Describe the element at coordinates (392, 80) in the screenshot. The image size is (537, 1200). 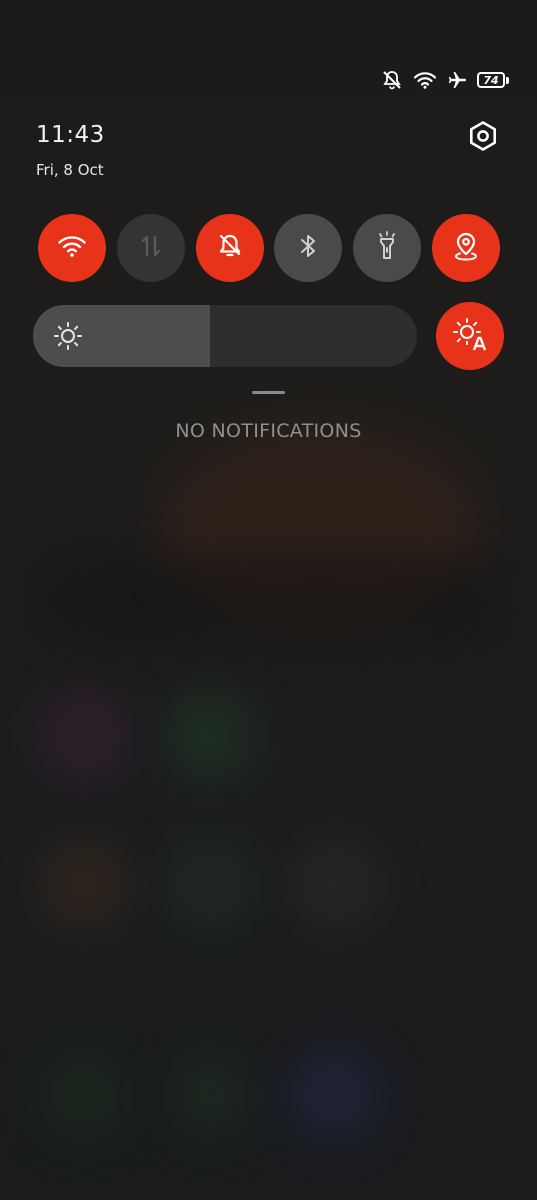
I see `mute-icon` at that location.